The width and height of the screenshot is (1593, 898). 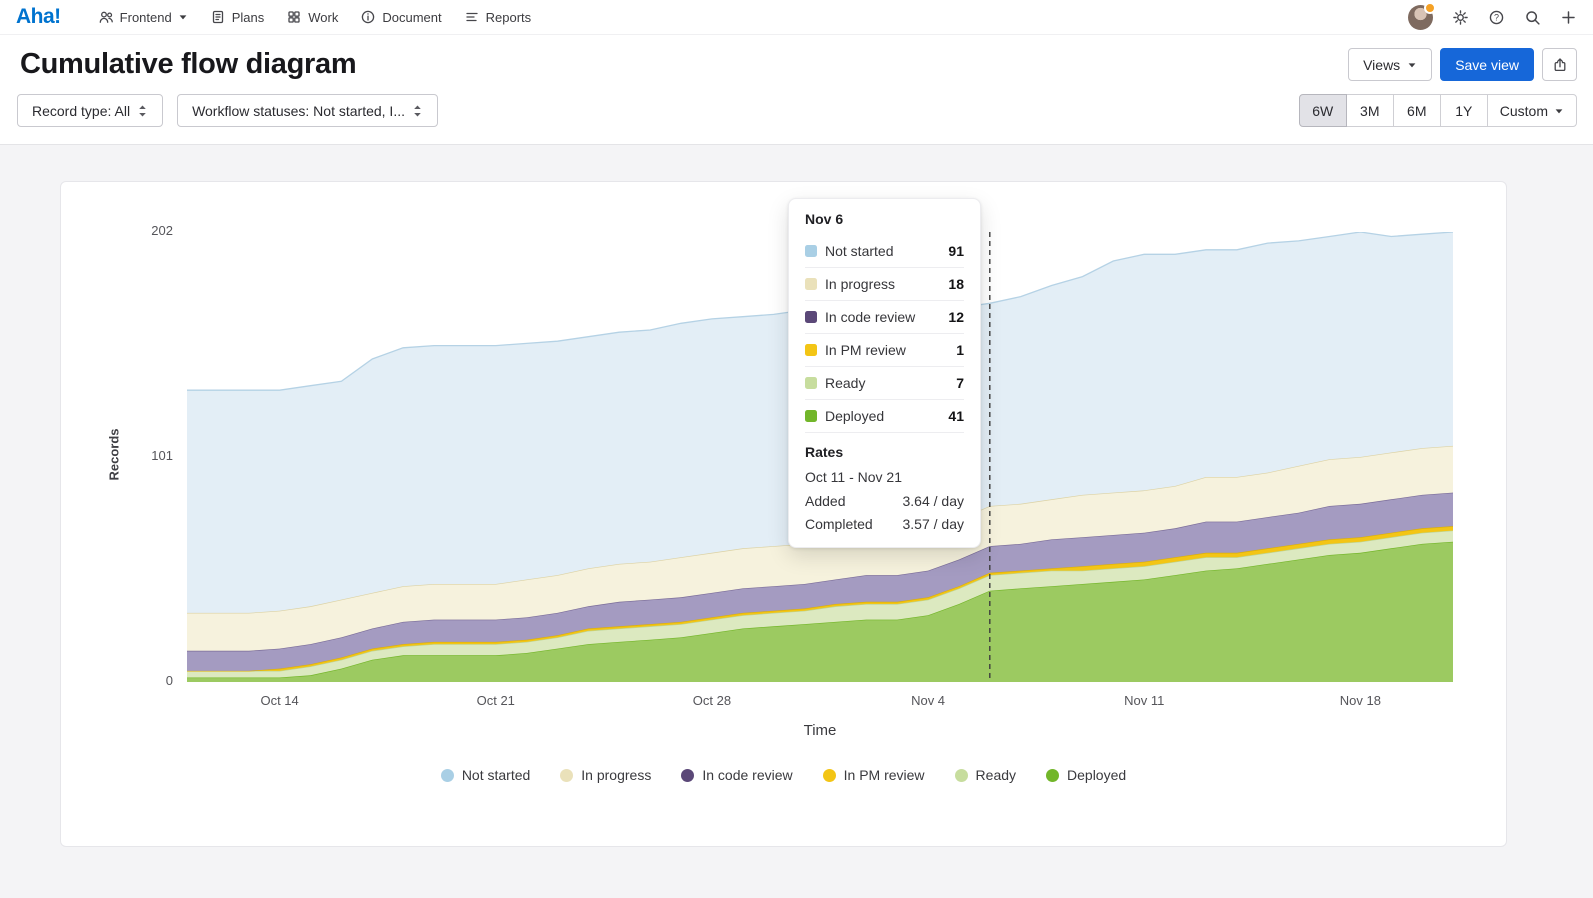 I want to click on clipboard-icon, so click(x=217, y=17).